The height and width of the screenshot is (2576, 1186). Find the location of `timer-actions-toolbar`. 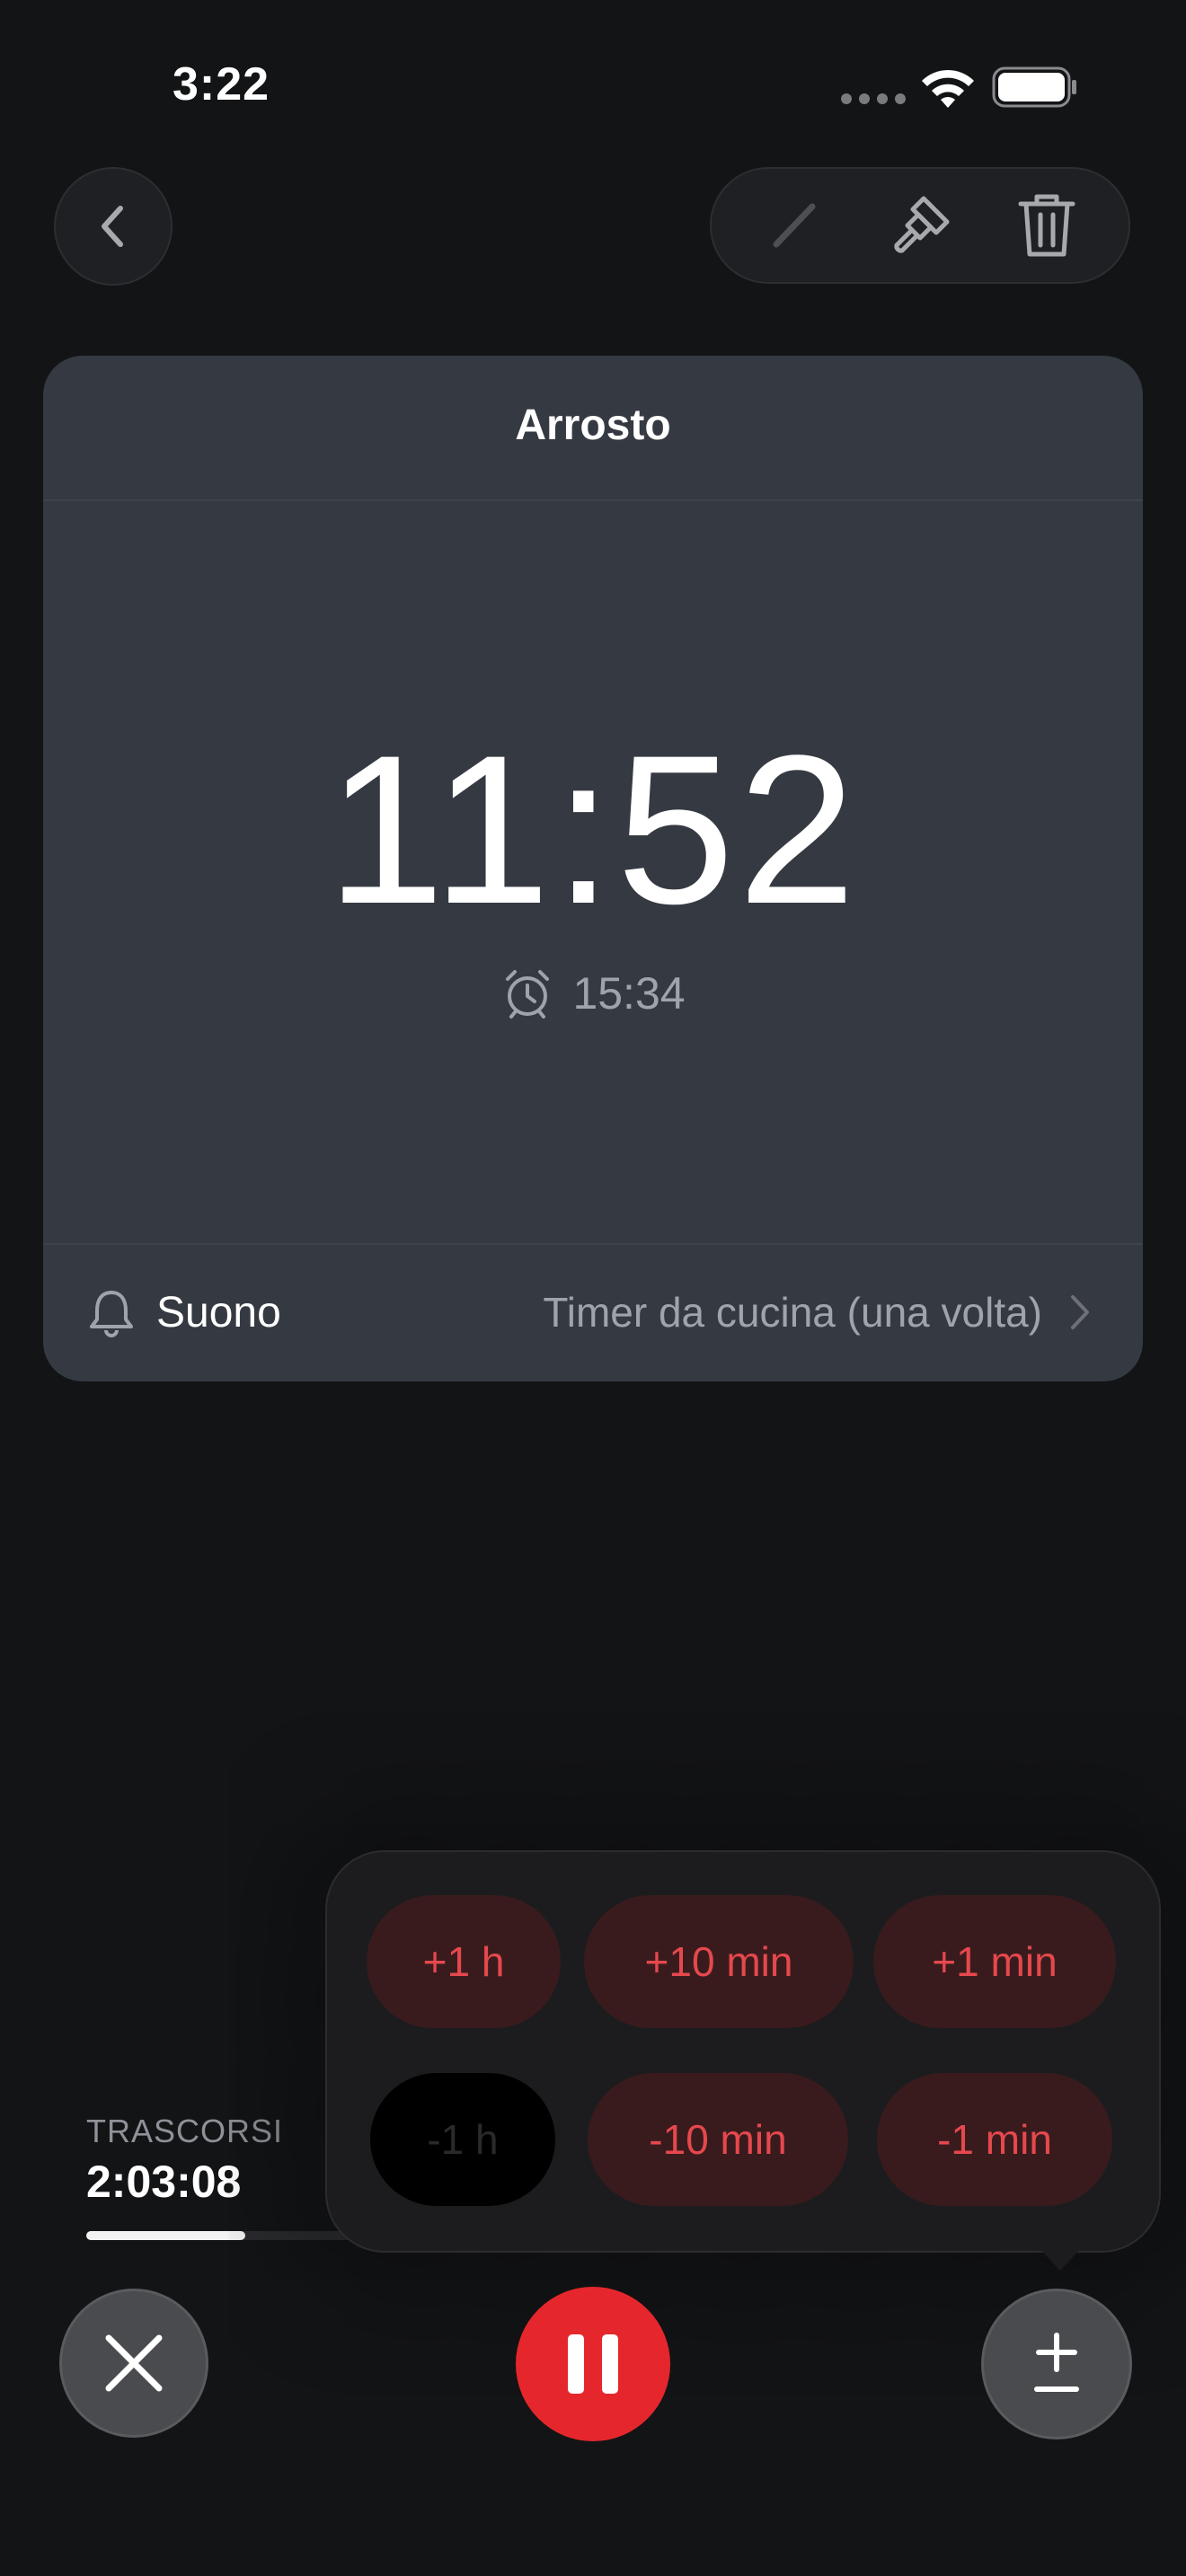

timer-actions-toolbar is located at coordinates (920, 225).